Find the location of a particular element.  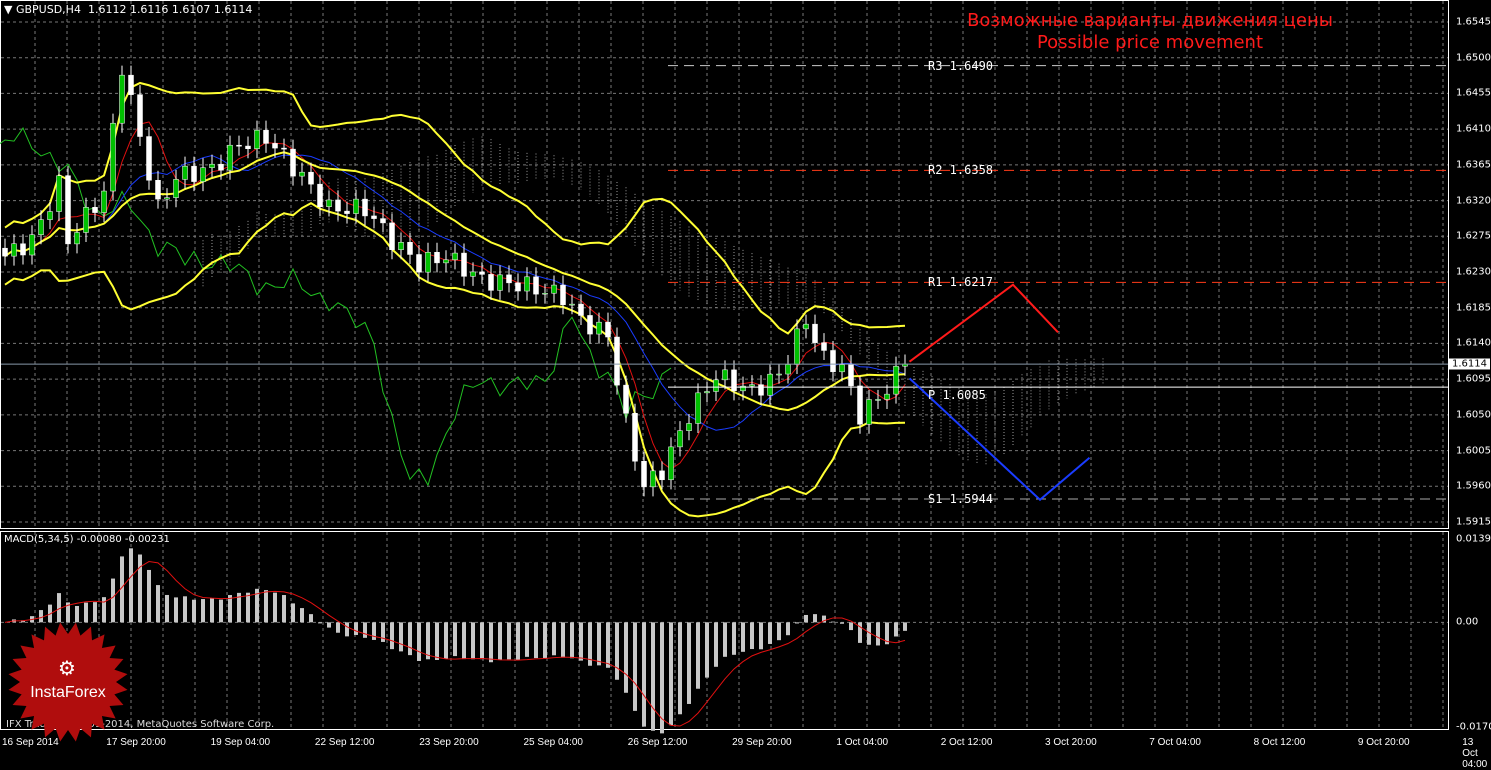

time-tick: 3 Oct 20:00 is located at coordinates (1071, 742).